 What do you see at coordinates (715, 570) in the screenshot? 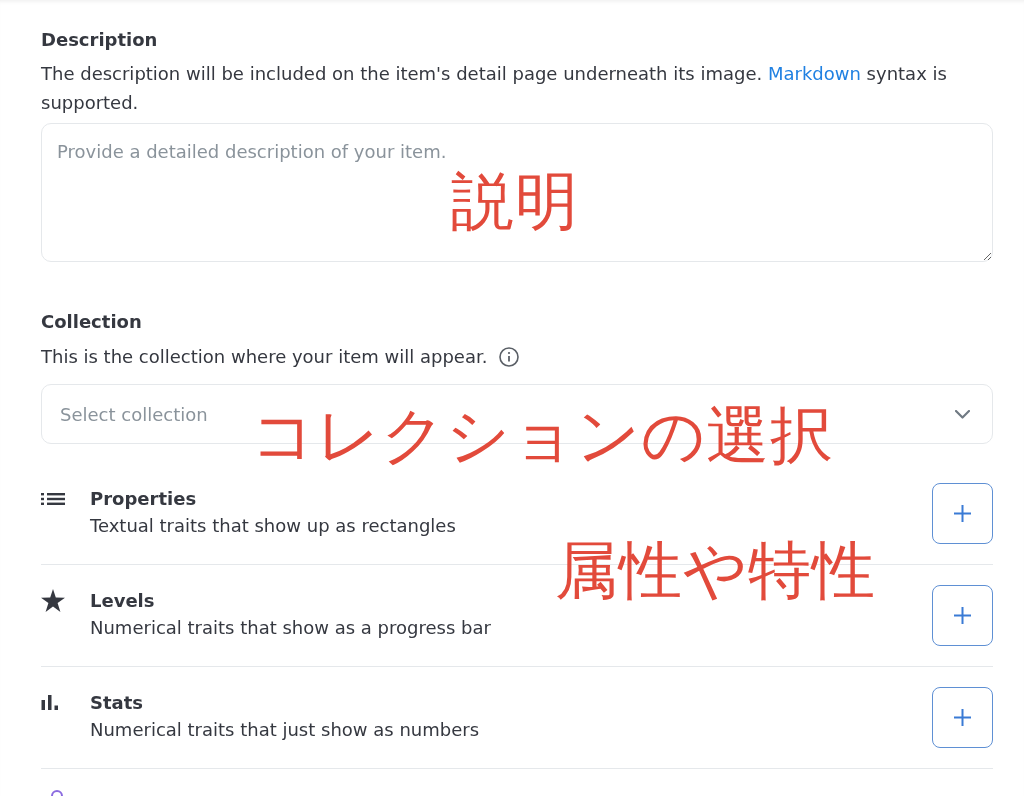
I see `annotation-text: 属性や特性` at bounding box center [715, 570].